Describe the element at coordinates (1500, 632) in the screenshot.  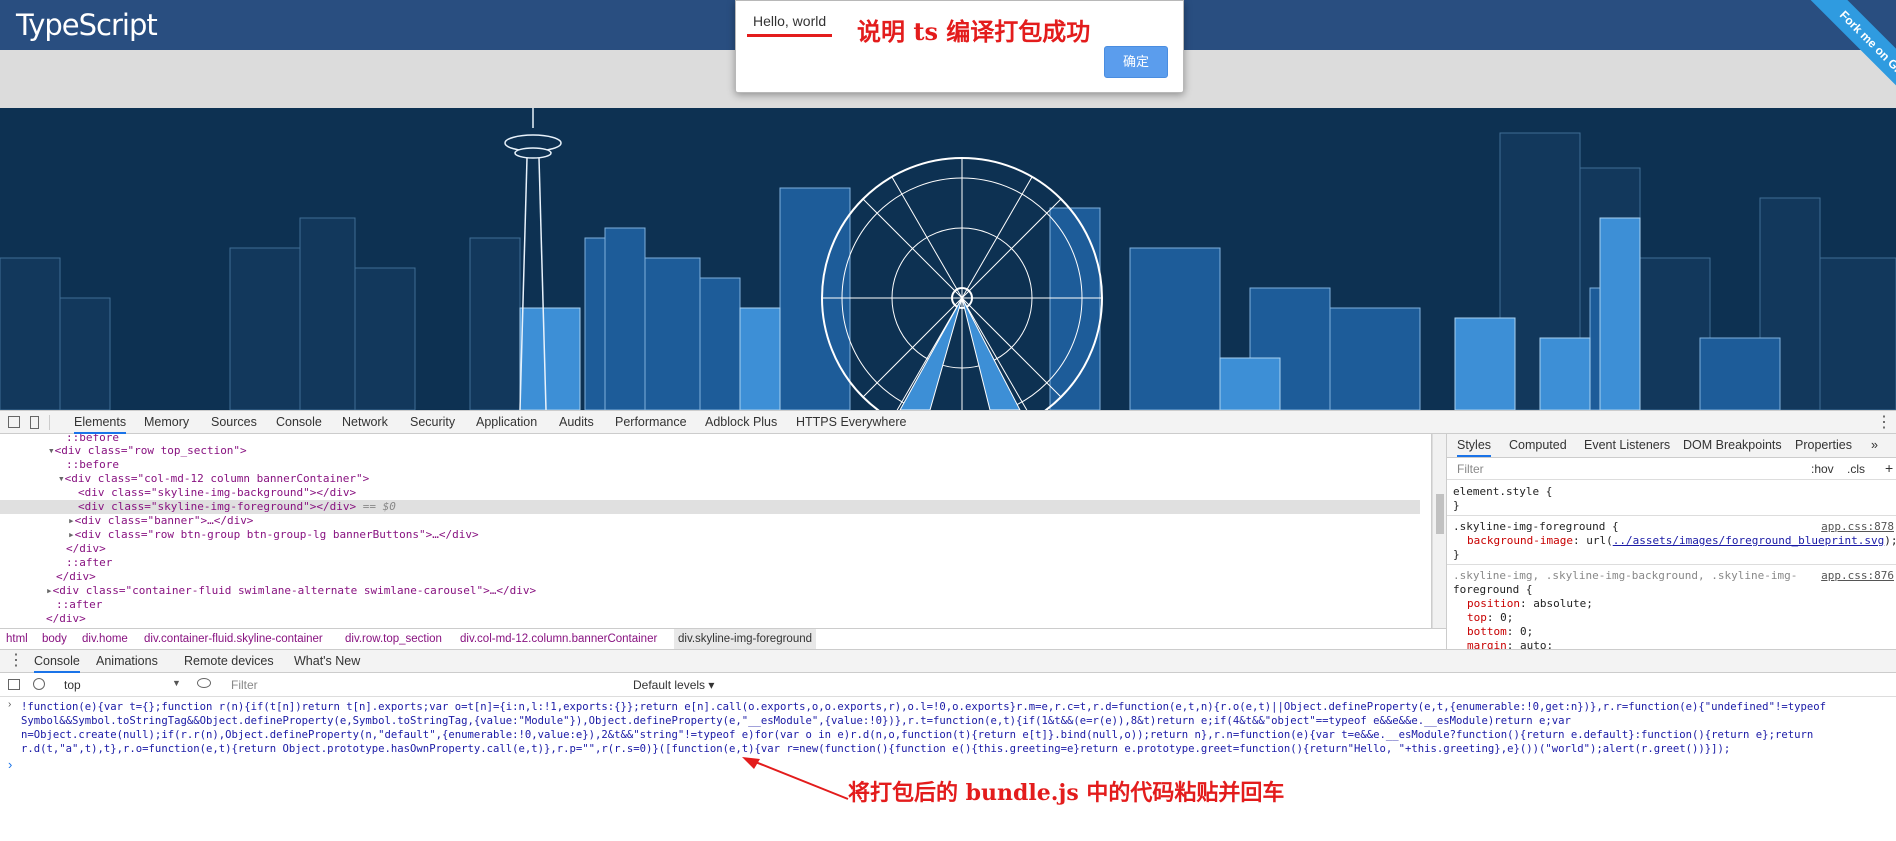
I see `css-declaration: bottom: 0;` at that location.